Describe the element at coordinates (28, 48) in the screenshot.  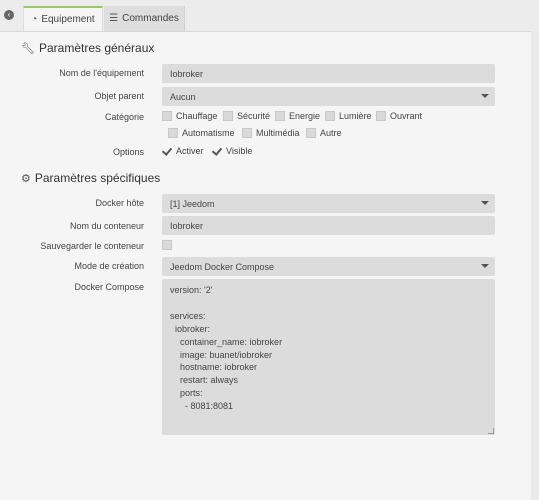
I see `wrench-icon: 🔧︎` at that location.